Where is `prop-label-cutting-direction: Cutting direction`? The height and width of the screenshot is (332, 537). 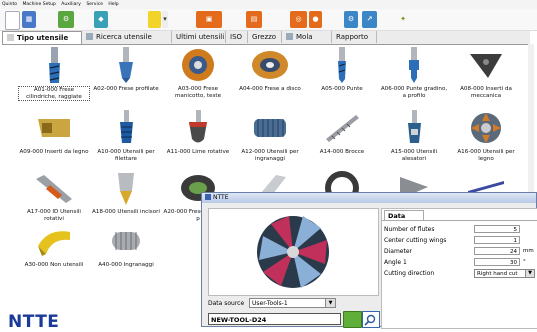 prop-label-cutting-direction: Cutting direction is located at coordinates (409, 273).